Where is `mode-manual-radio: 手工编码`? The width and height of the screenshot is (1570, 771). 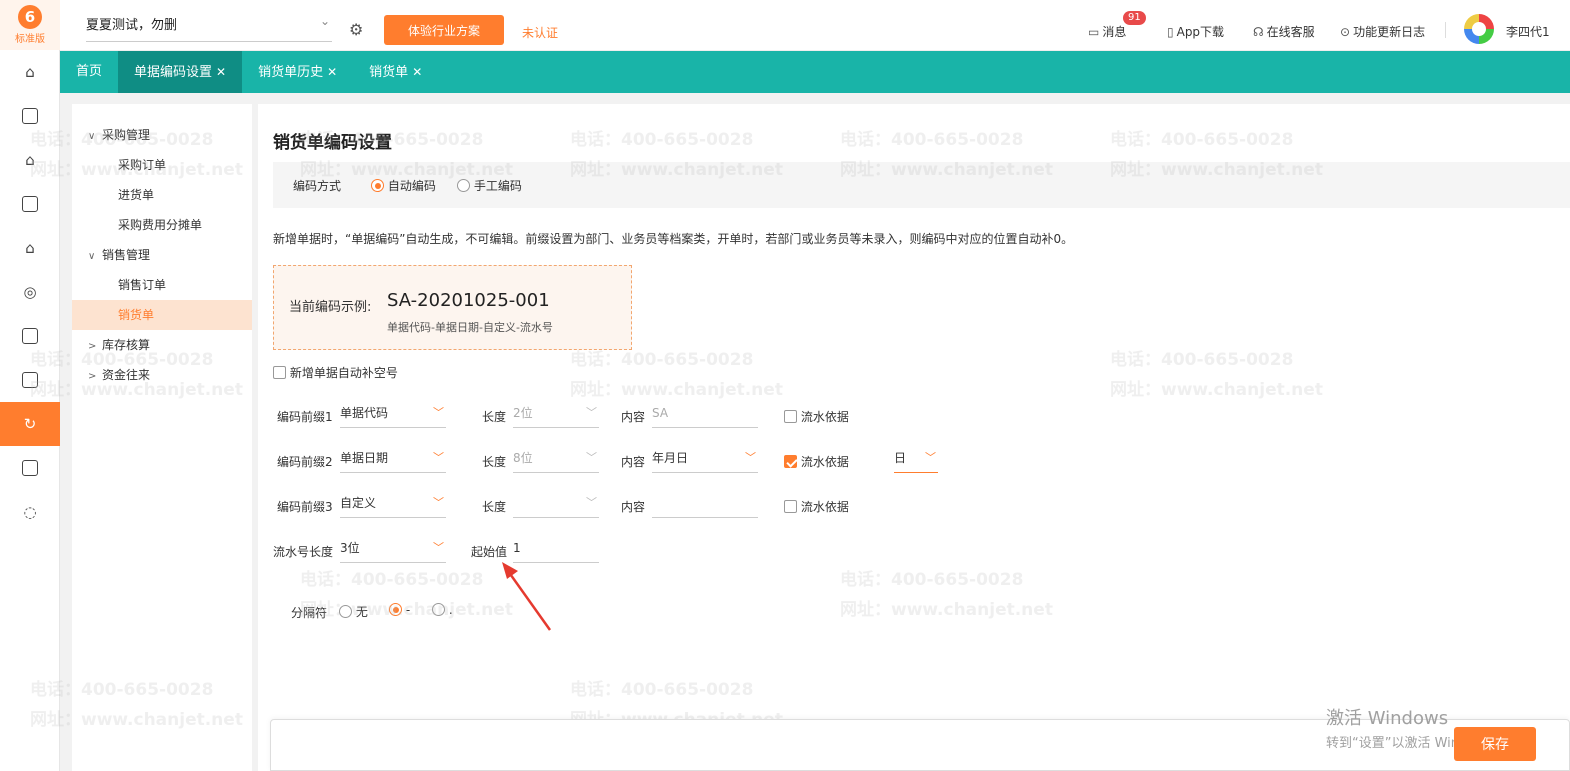 mode-manual-radio: 手工编码 is located at coordinates (489, 185).